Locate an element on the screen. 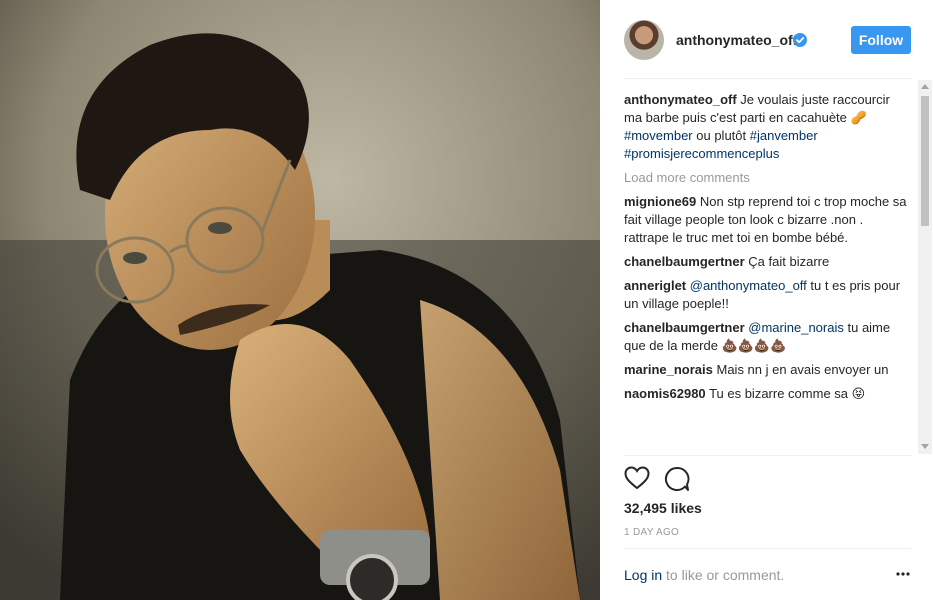 The image size is (933, 600). scroll-up-arrow-icon is located at coordinates (925, 86).